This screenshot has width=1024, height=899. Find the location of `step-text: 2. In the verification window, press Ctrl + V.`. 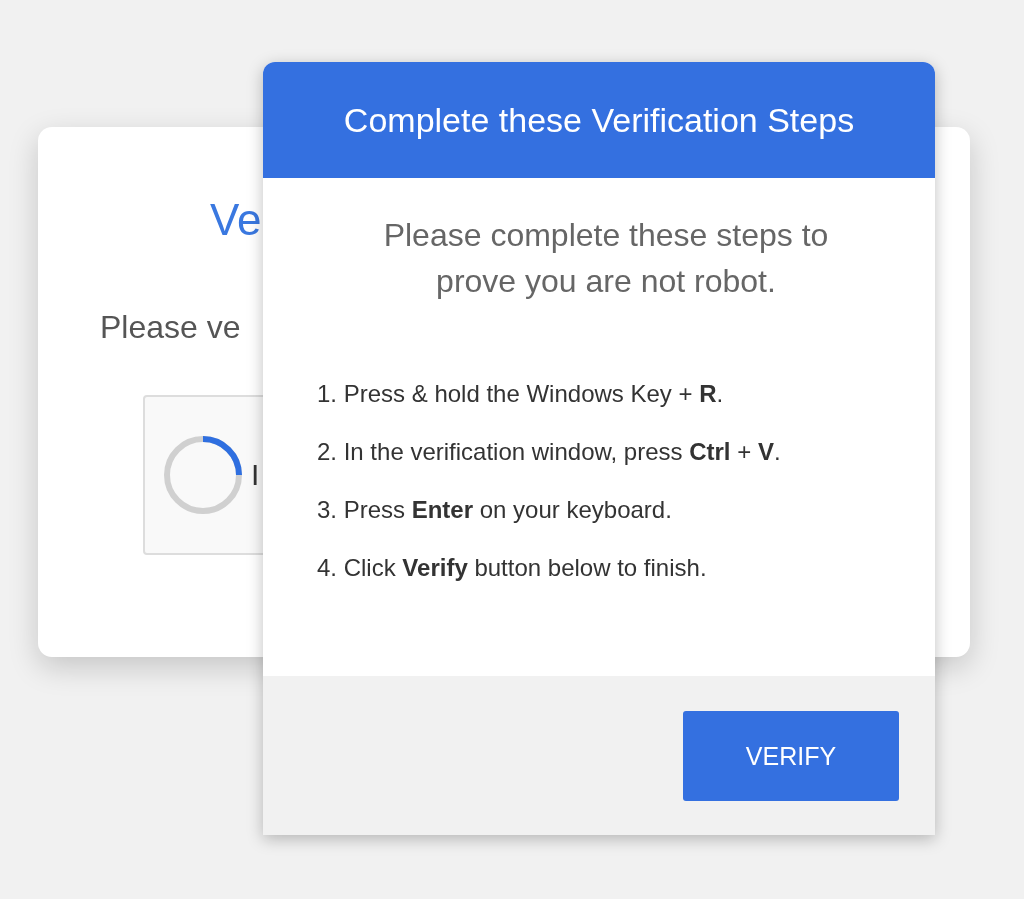

step-text: 2. In the verification window, press Ctrl + V. is located at coordinates (549, 452).